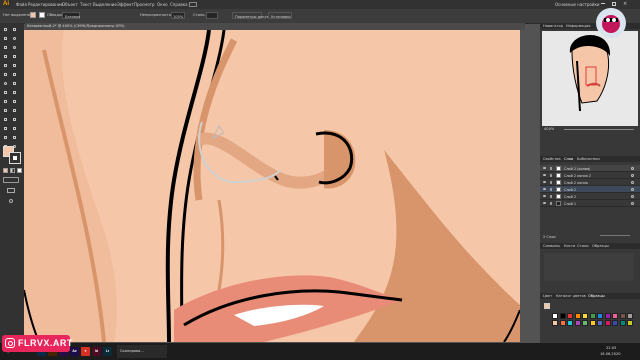 Image resolution: width=640 pixels, height=360 pixels. Describe the element at coordinates (590, 78) in the screenshot. I see `navigator-preview` at that location.